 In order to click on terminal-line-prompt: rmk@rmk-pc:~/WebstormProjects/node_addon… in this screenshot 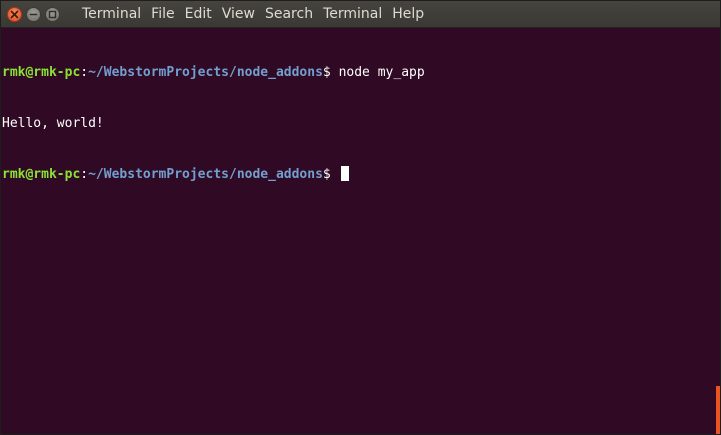, I will do `click(354, 174)`.